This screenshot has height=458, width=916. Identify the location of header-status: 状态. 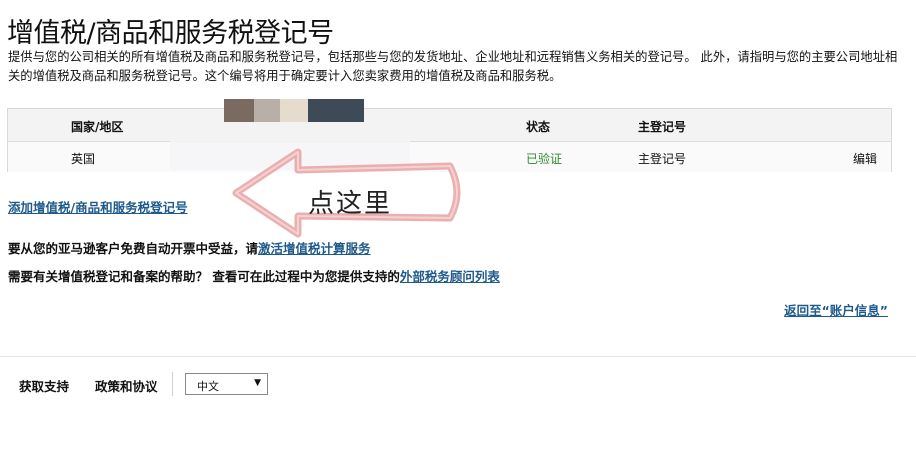
(538, 127).